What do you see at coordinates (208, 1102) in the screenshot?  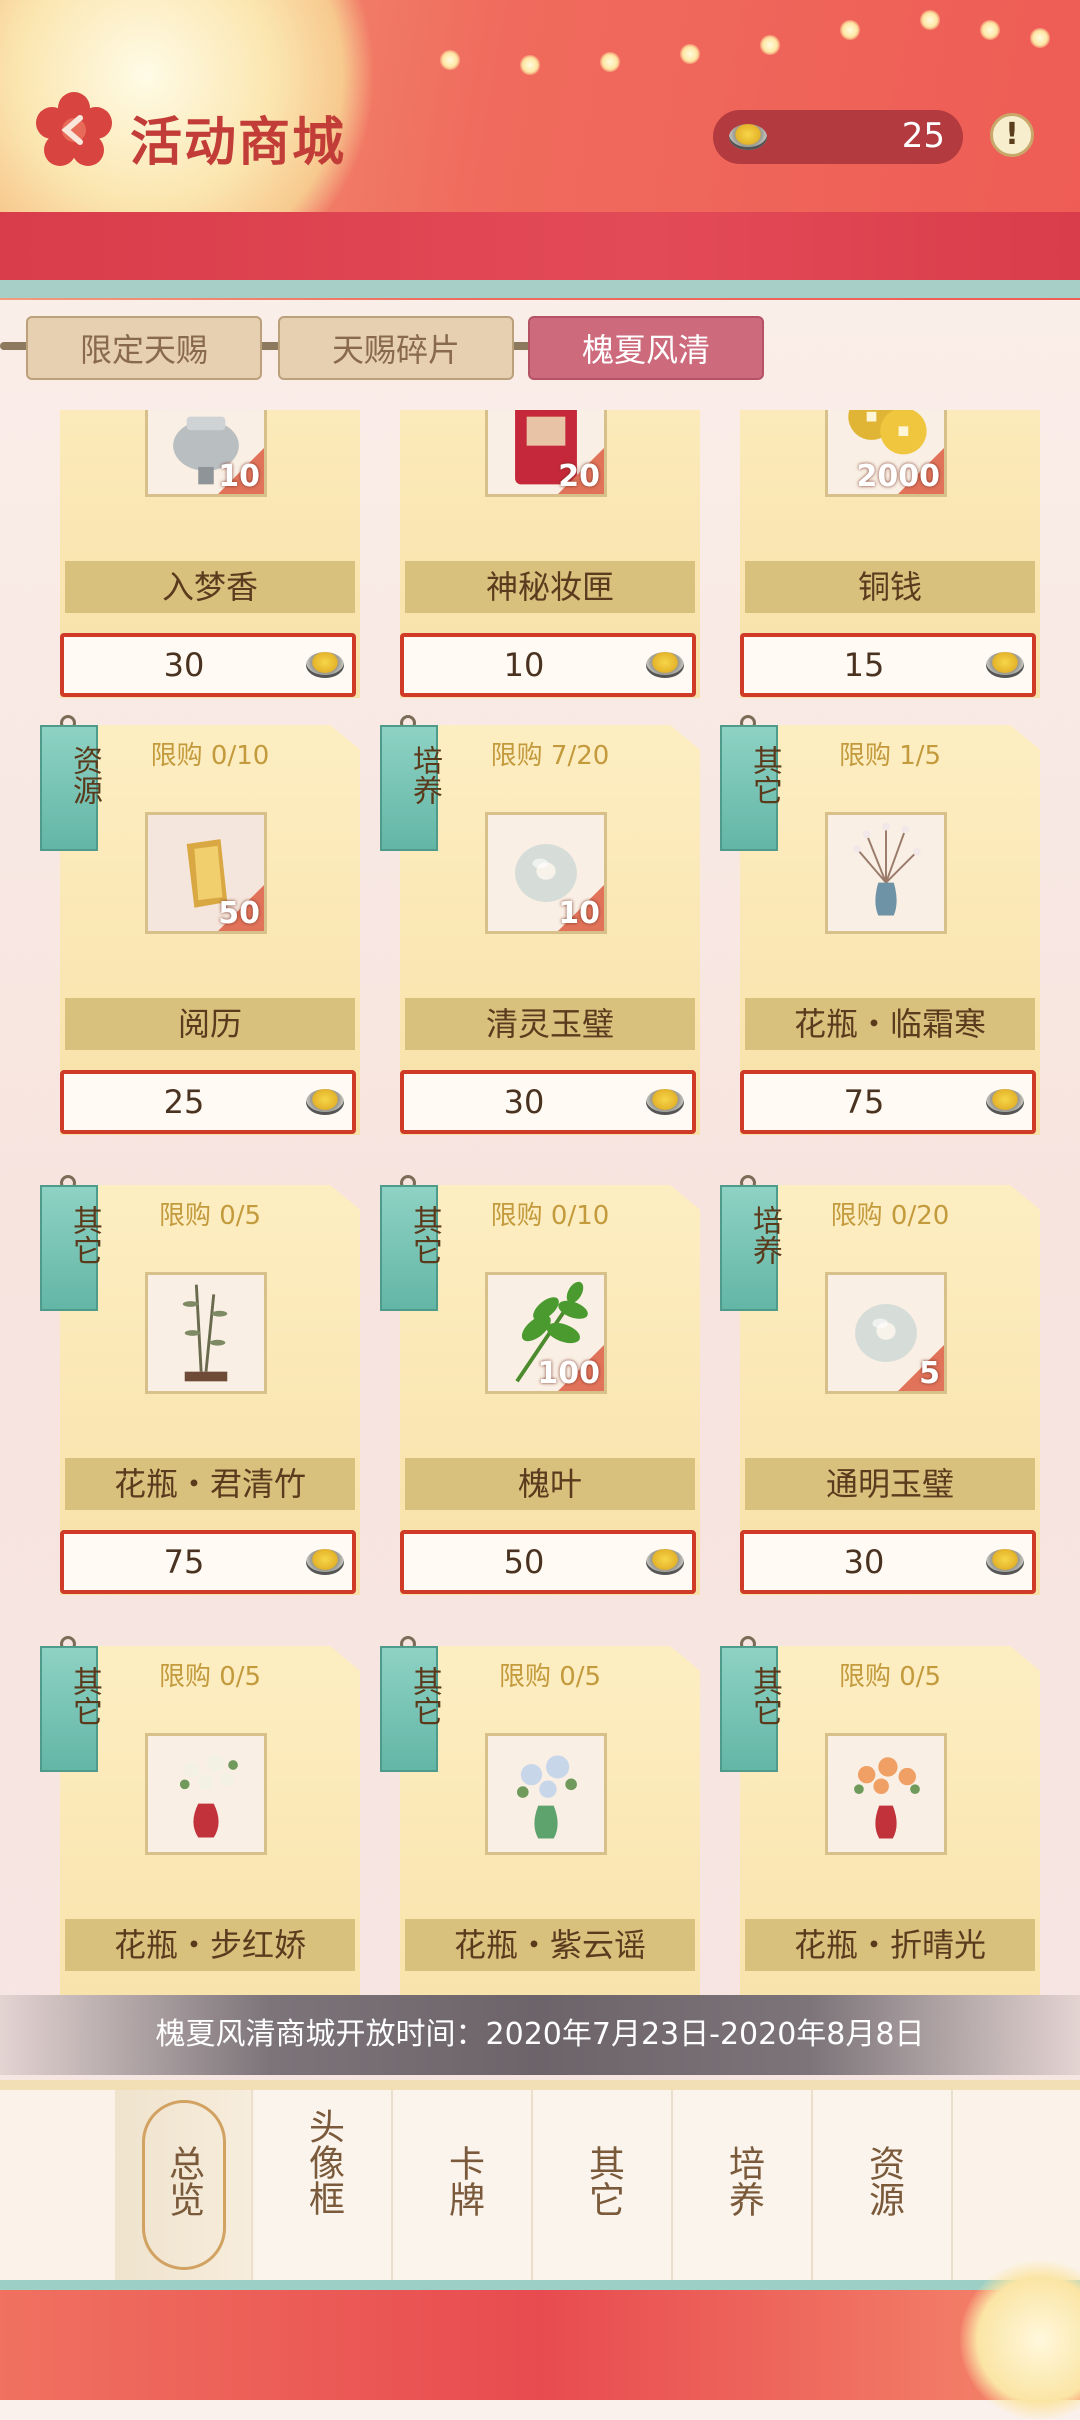 I see `buy-button: 25` at bounding box center [208, 1102].